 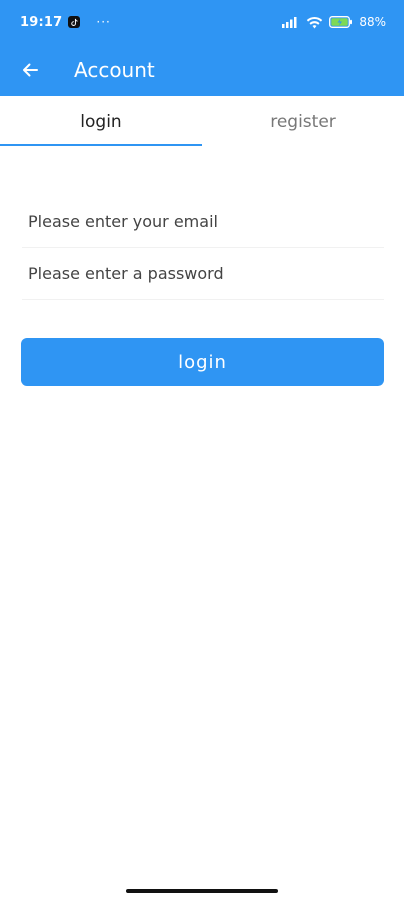 I want to click on tab-register: register, so click(x=303, y=122).